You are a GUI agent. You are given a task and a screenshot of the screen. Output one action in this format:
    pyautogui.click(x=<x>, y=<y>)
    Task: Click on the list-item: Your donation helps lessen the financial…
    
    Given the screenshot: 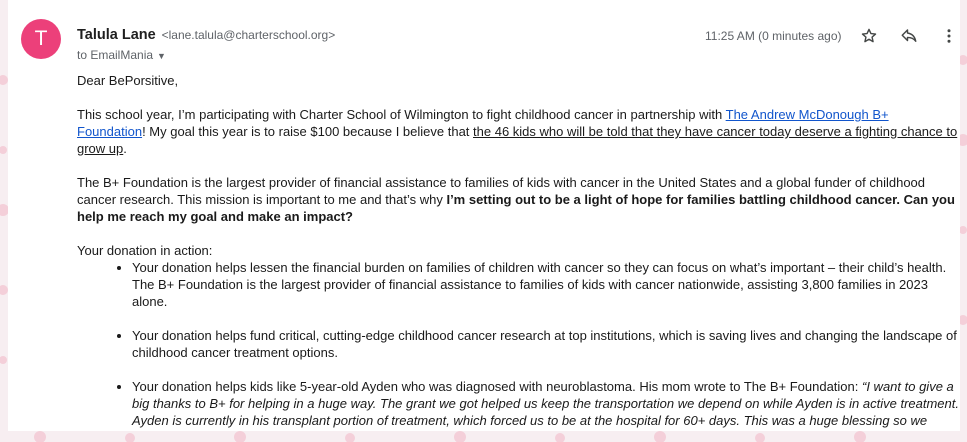 What is the action you would take?
    pyautogui.click(x=545, y=284)
    